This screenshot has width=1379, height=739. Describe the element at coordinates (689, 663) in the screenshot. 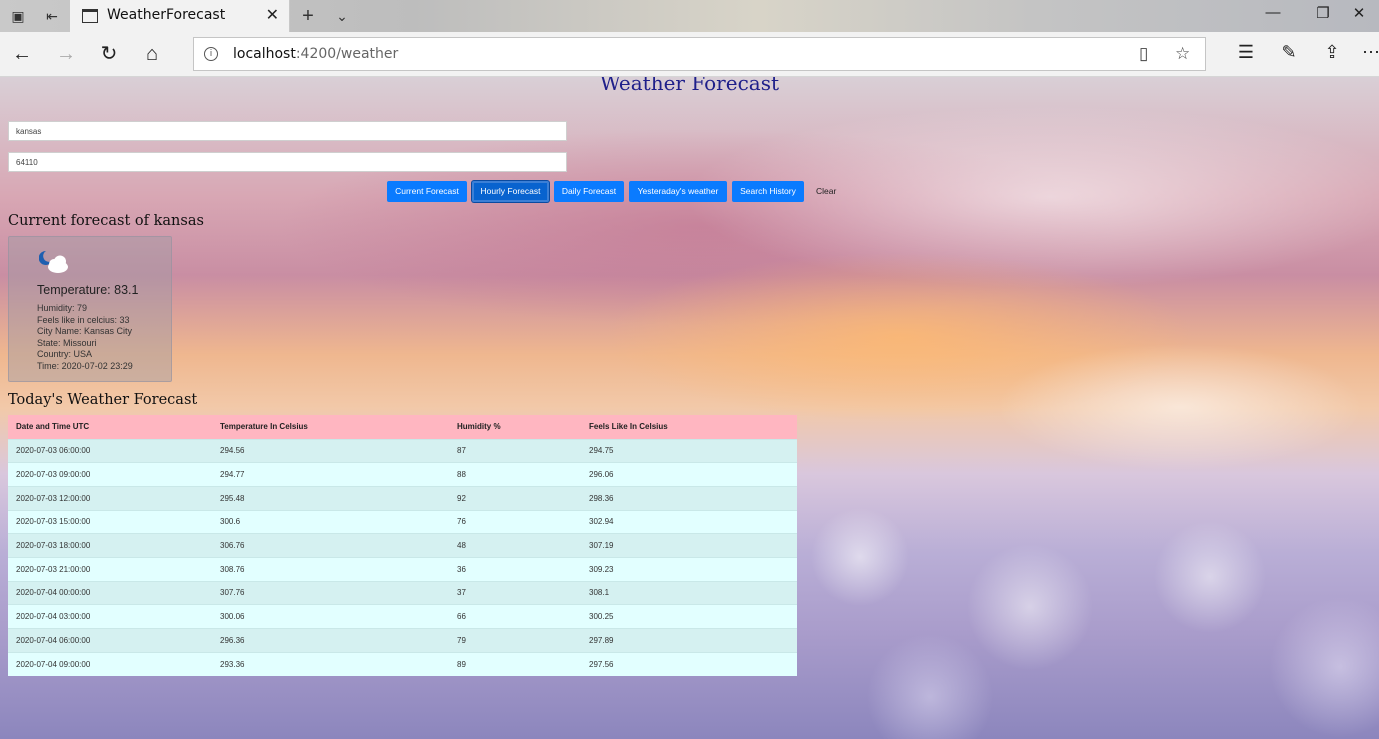

I see `cell-feels-like: 297.56` at that location.